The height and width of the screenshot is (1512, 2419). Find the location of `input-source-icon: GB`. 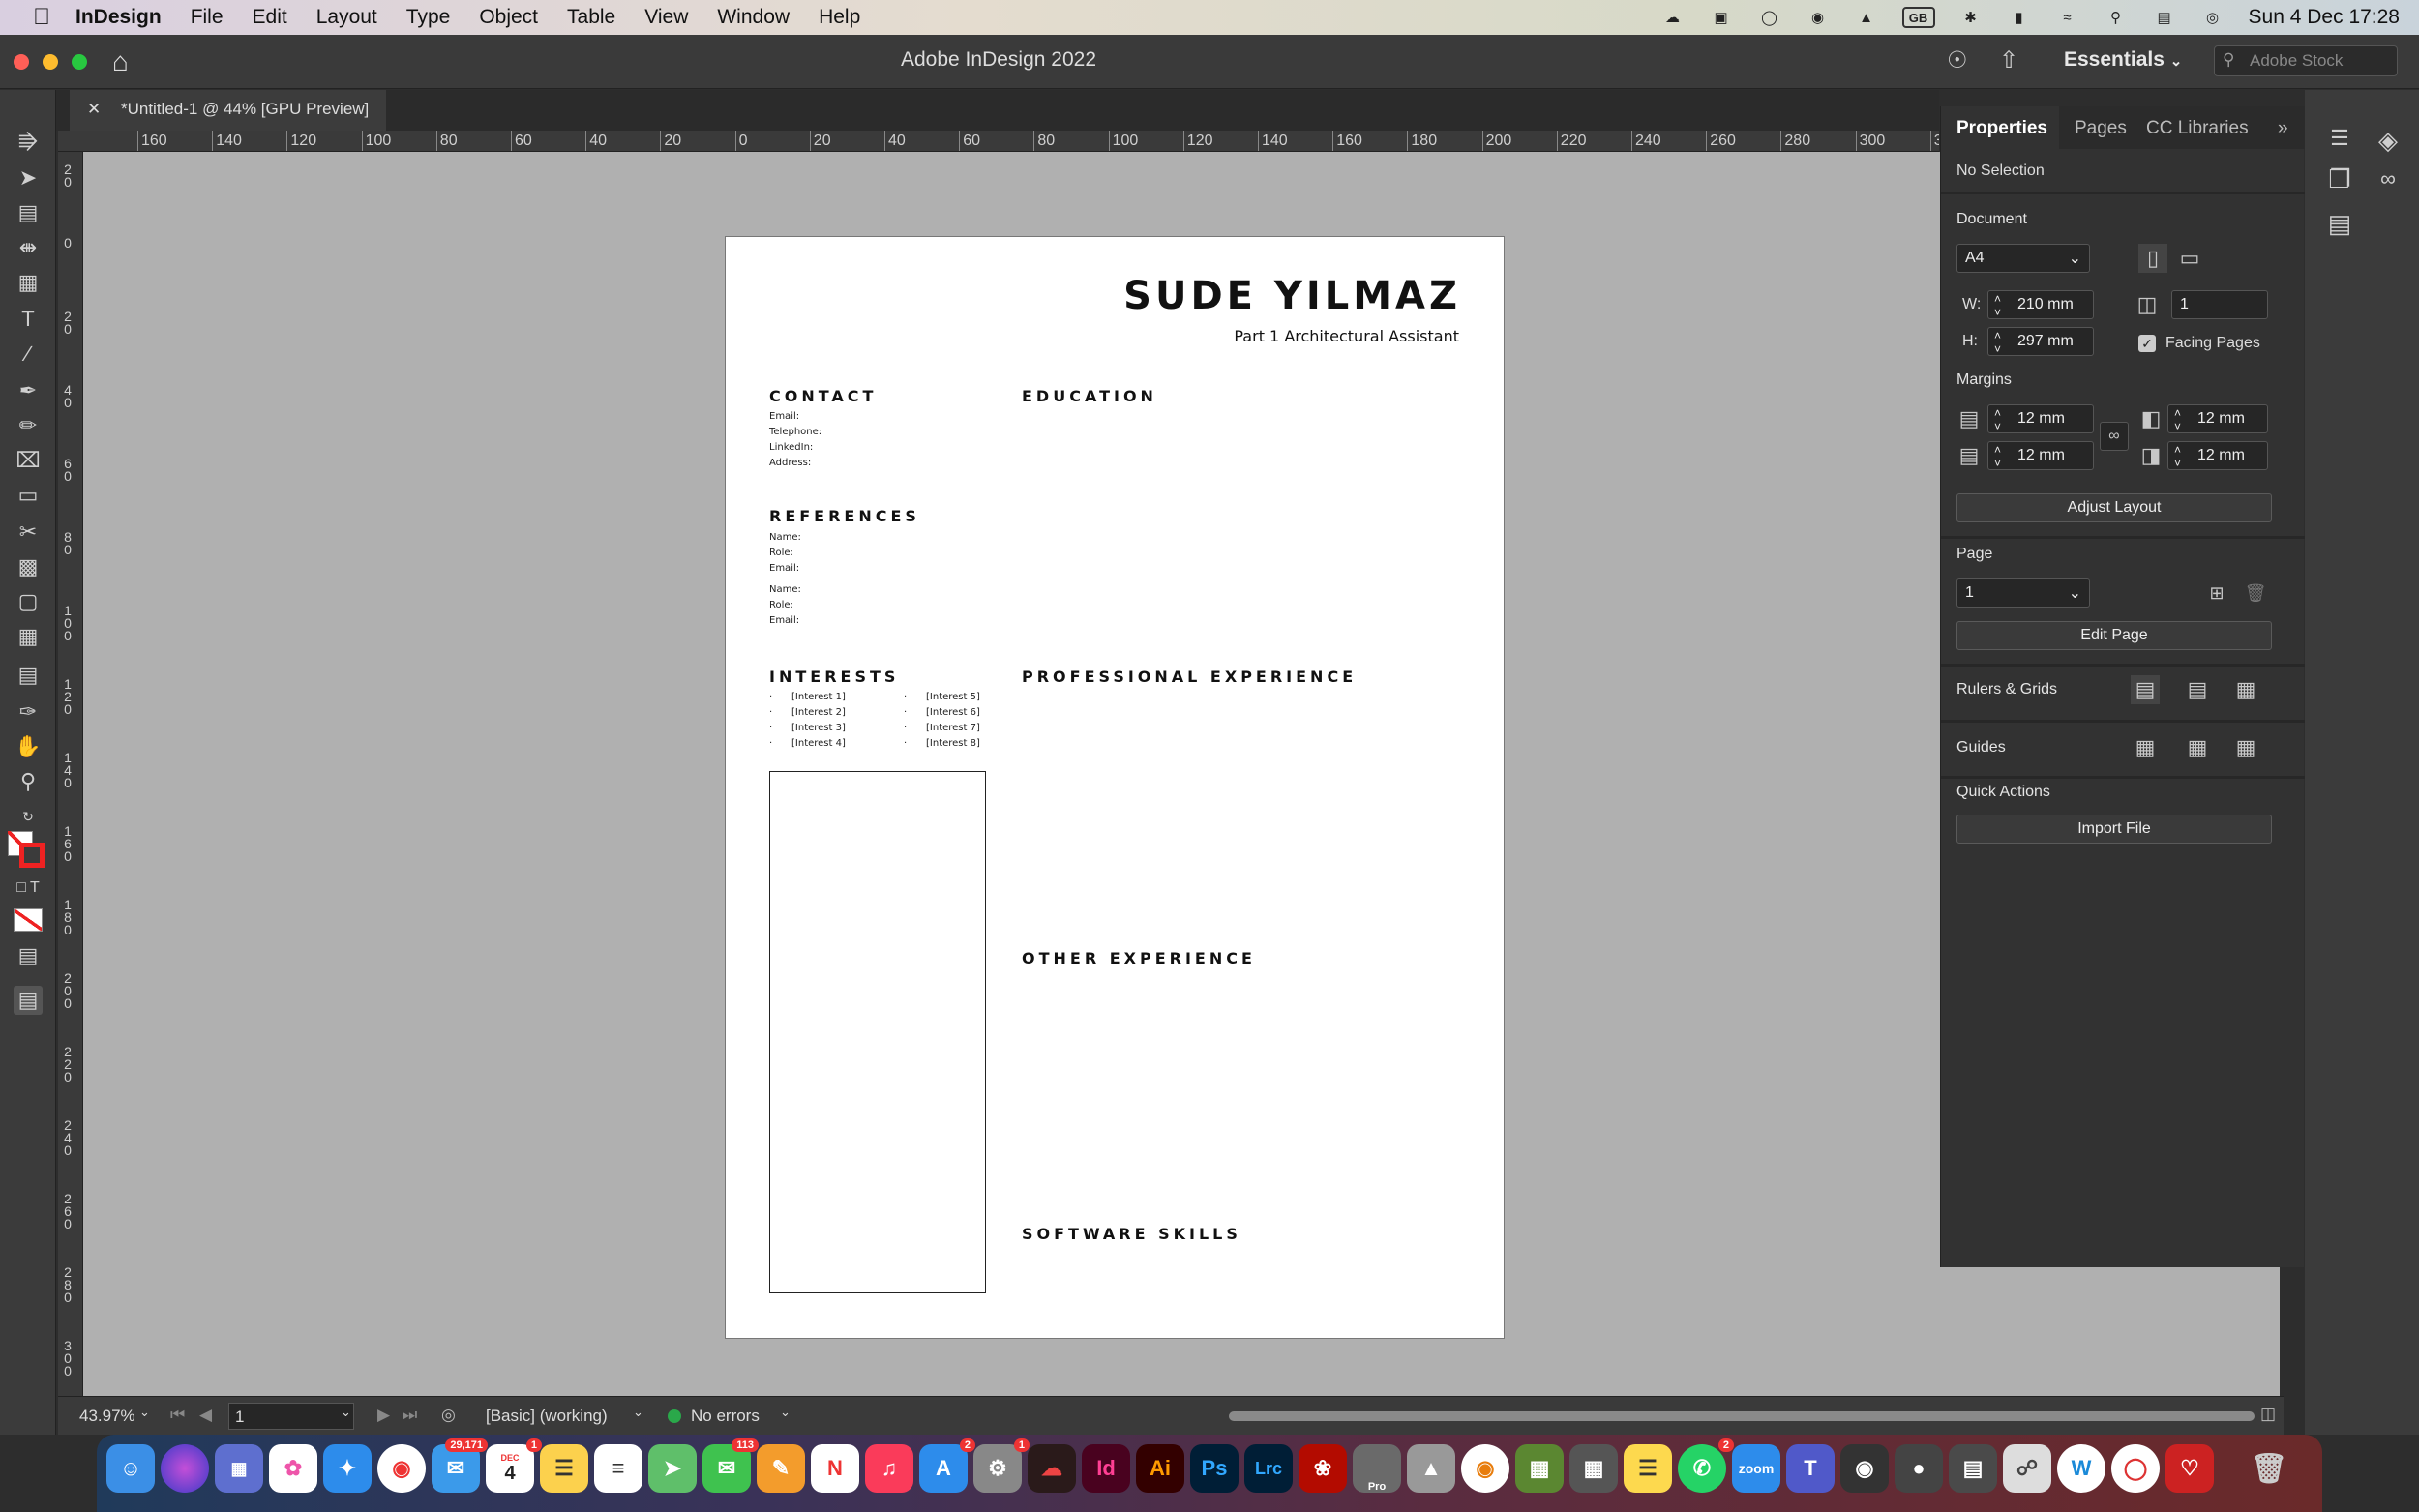

input-source-icon: GB is located at coordinates (1918, 17).